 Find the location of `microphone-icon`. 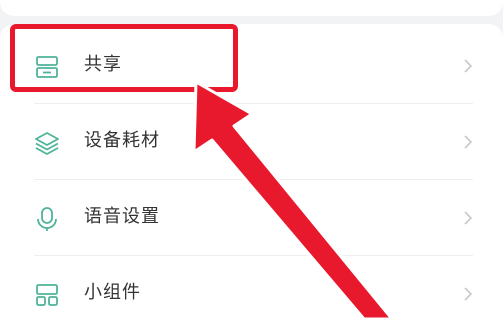

microphone-icon is located at coordinates (47, 219).